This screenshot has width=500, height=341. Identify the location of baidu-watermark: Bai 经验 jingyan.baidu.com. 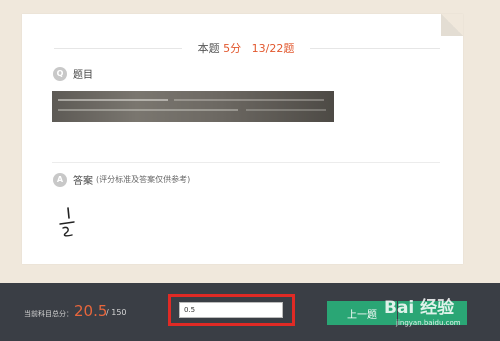
(440, 312).